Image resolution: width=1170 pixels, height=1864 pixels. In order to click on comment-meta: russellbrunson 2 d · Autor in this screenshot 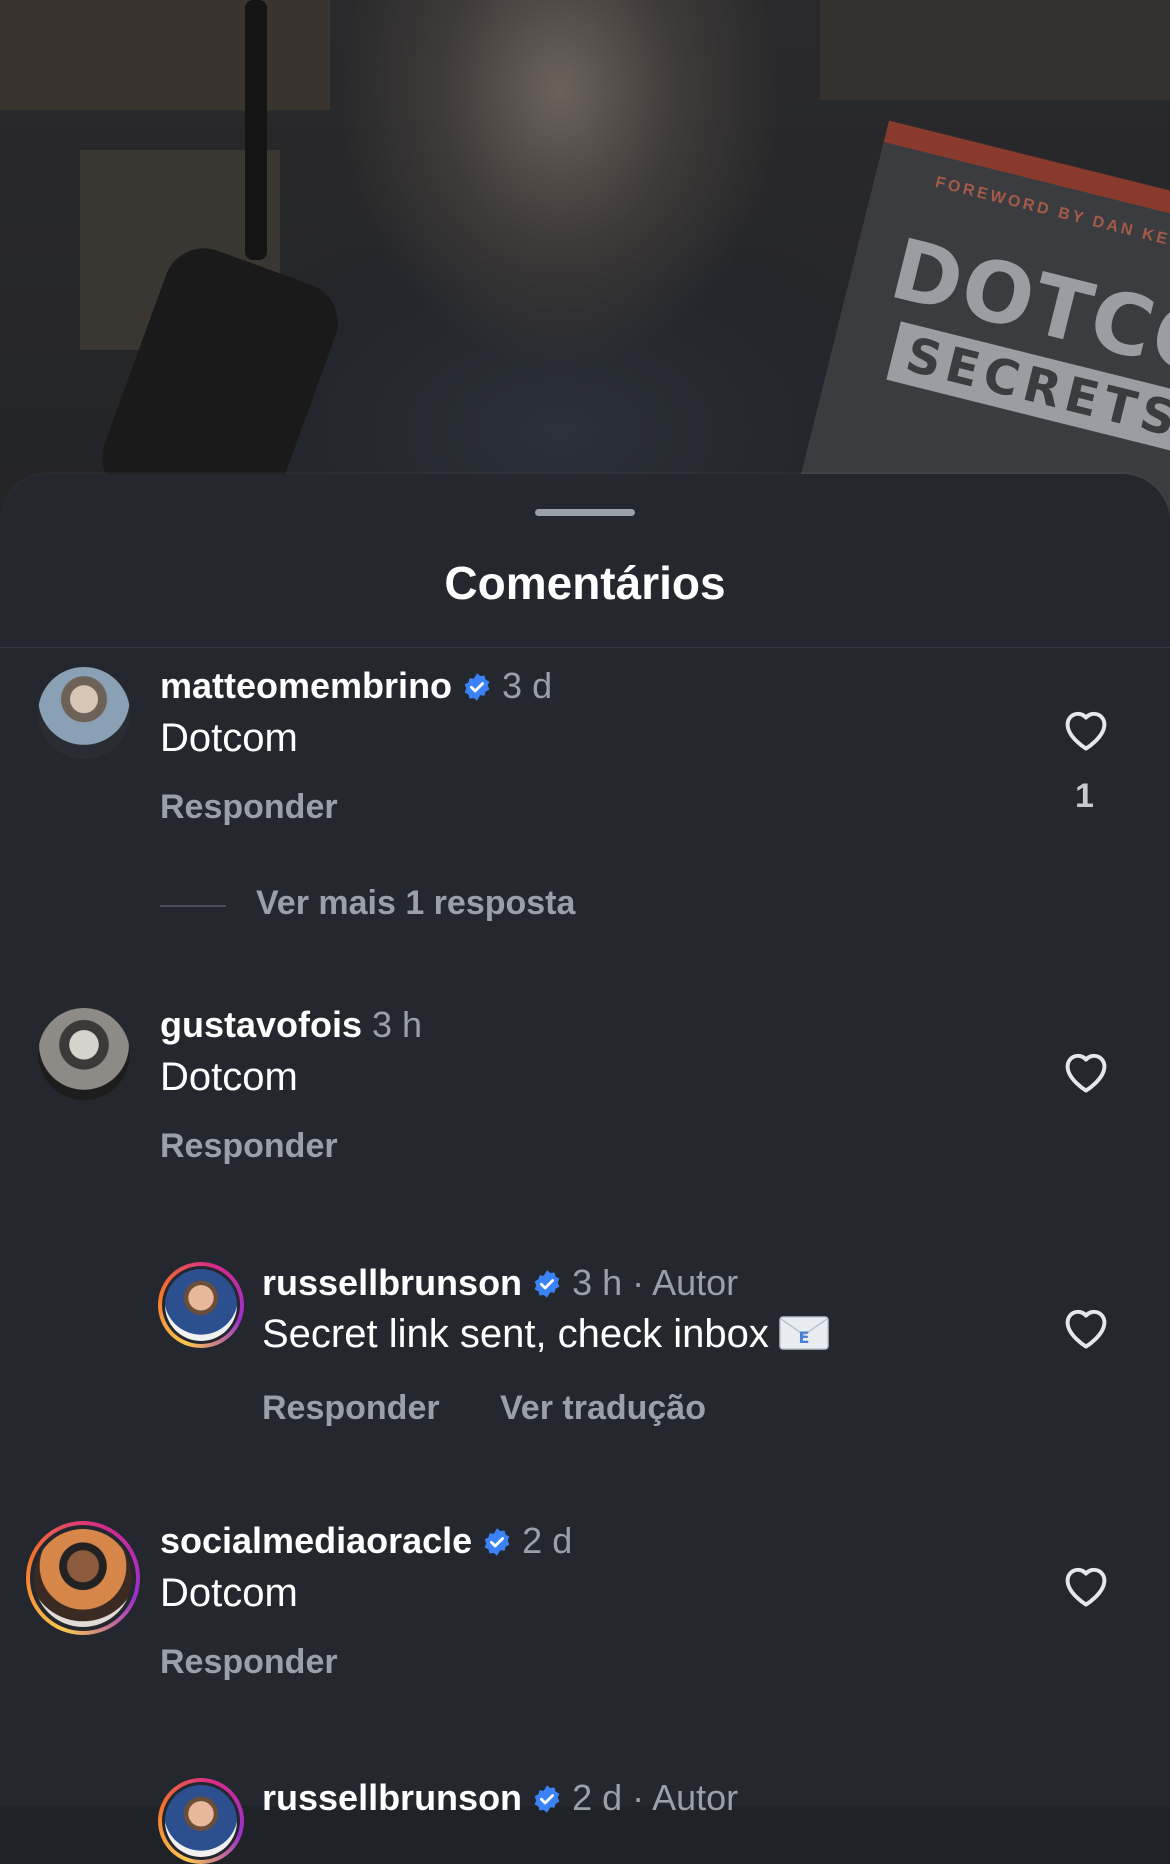, I will do `click(500, 1798)`.